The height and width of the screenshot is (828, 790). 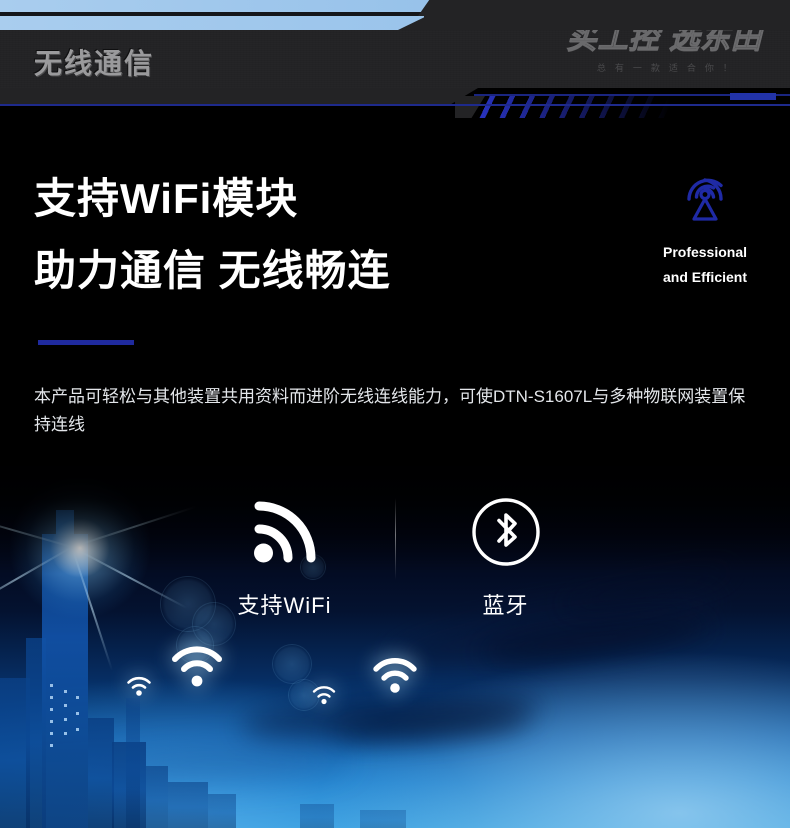 I want to click on broadcast-tower-icon, so click(x=705, y=197).